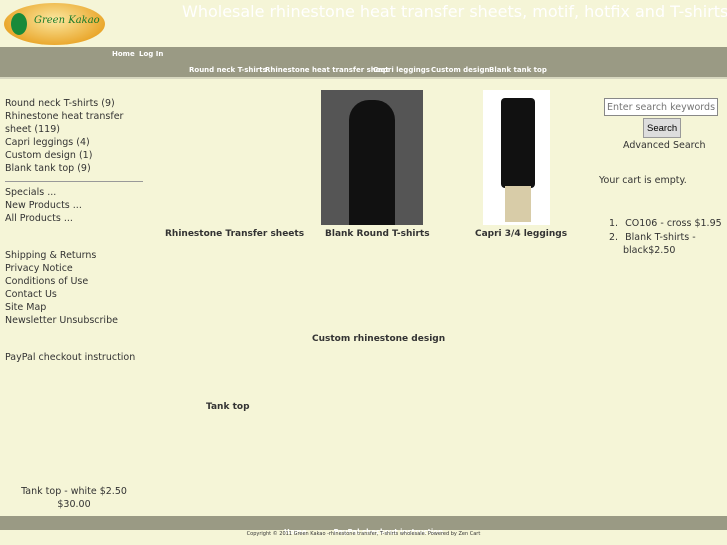 This screenshot has width=727, height=545. I want to click on nav-tank: Blank tank top, so click(518, 70).